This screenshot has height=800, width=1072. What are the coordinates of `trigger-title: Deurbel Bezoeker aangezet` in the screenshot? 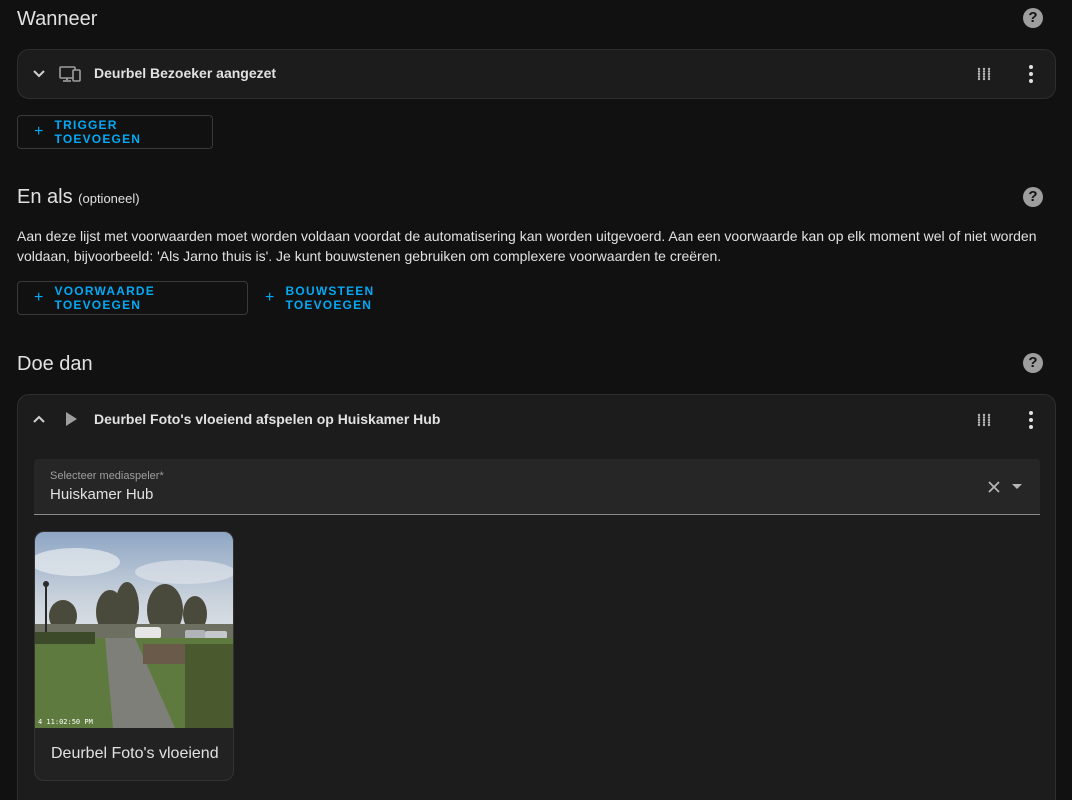 It's located at (185, 73).